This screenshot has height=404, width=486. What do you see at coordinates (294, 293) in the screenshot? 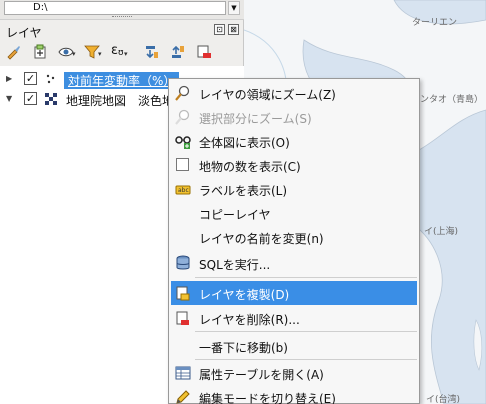
I see `menu-duplicate-layer: レイヤを複製(D)` at bounding box center [294, 293].